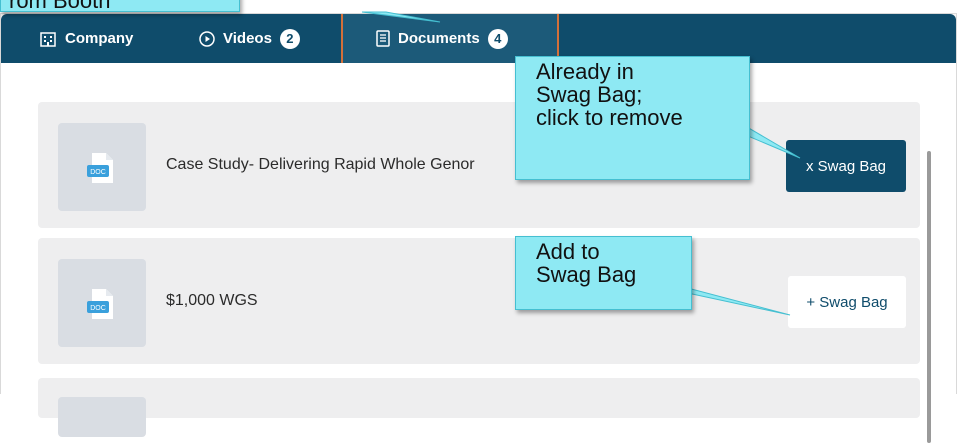 This screenshot has height=443, width=959. What do you see at coordinates (120, 6) in the screenshot?
I see `callout-top: rom Booth` at bounding box center [120, 6].